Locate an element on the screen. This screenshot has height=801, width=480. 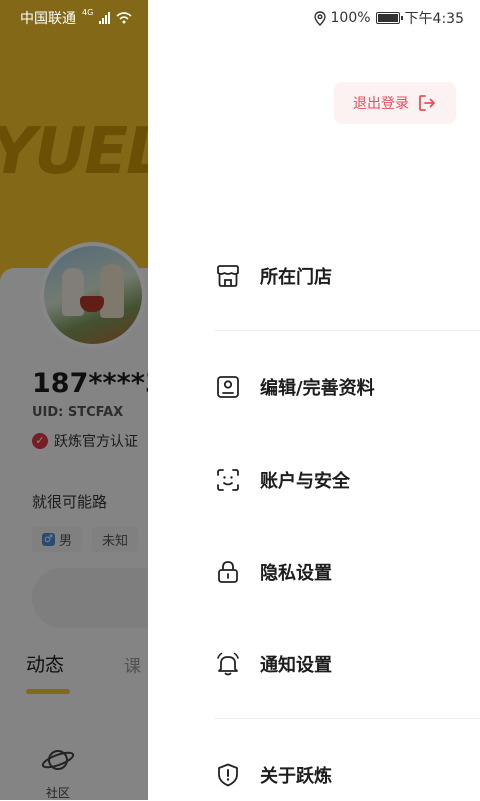
battery-icon is located at coordinates (389, 18).